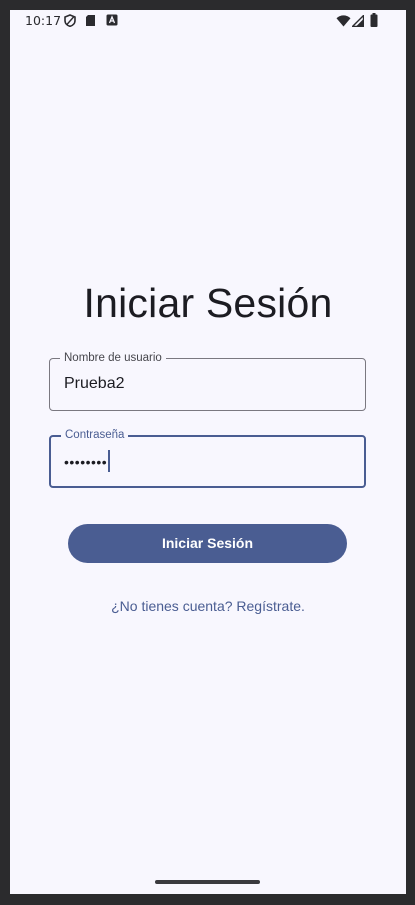 This screenshot has width=415, height=905. What do you see at coordinates (207, 882) in the screenshot?
I see `gesture-nav-handle` at bounding box center [207, 882].